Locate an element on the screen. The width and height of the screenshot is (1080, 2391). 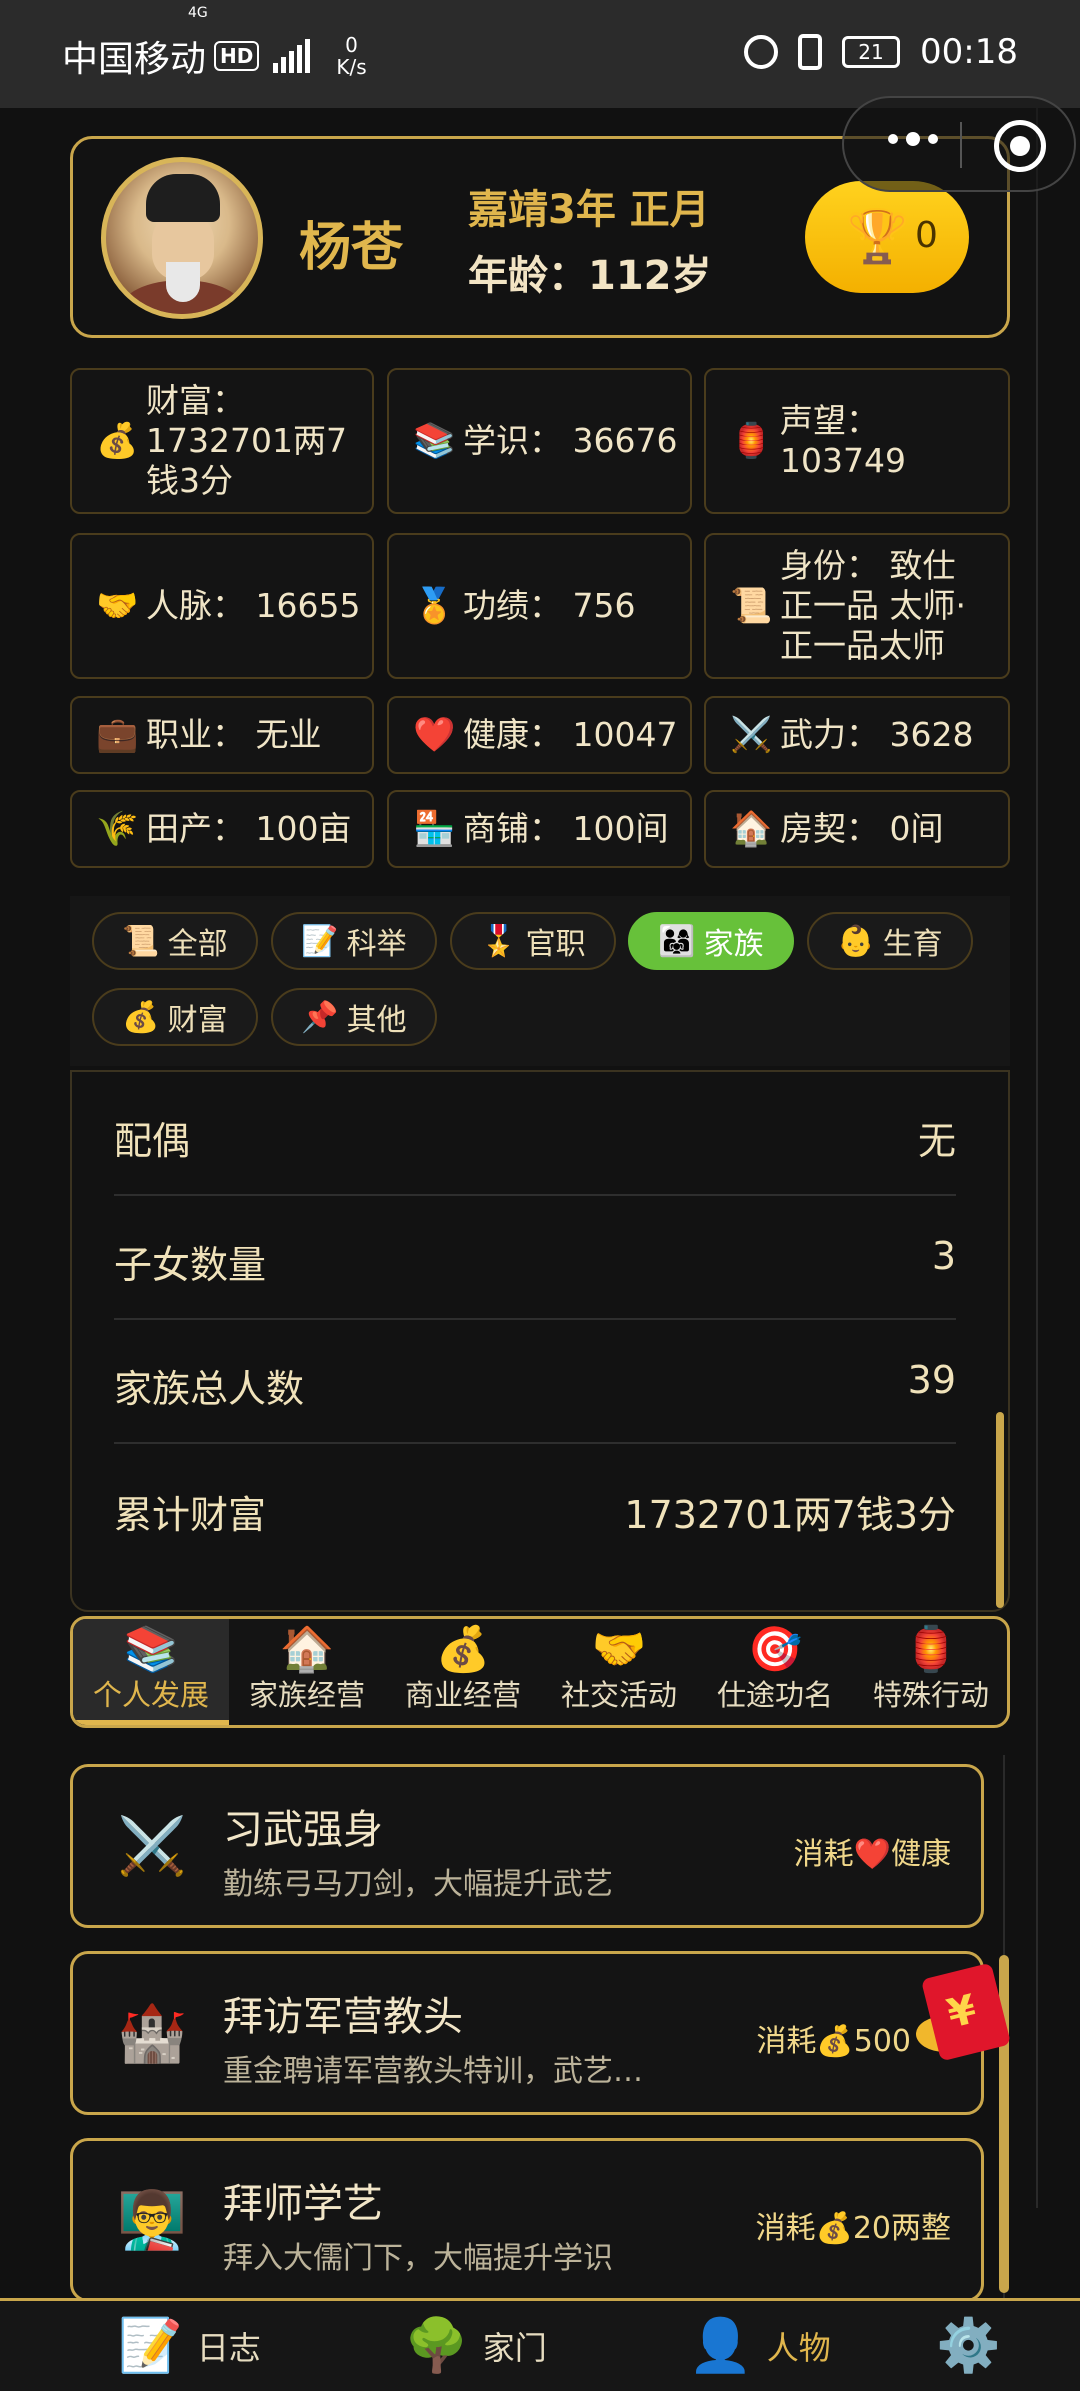
nav-character: 👤 人物 is located at coordinates (759, 2346).